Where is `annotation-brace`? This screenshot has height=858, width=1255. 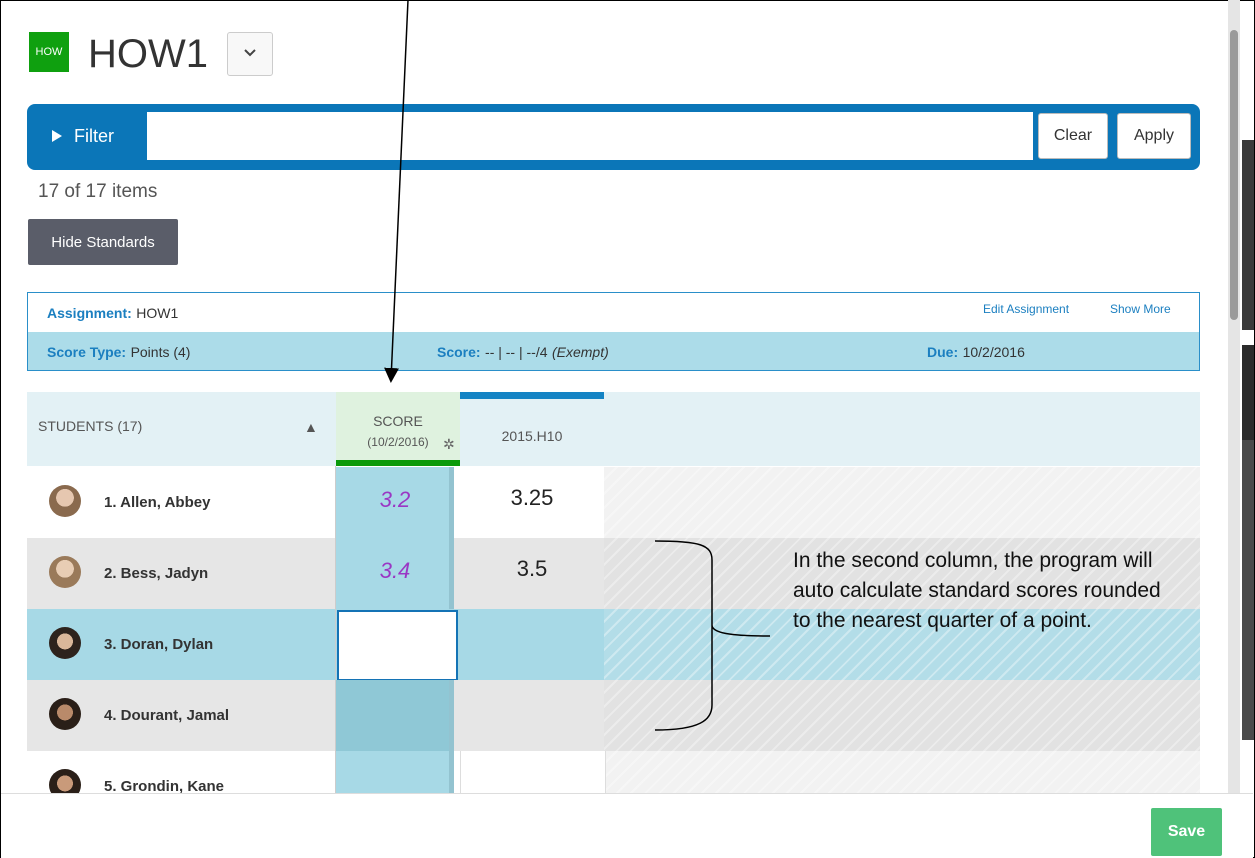 annotation-brace is located at coordinates (712, 635).